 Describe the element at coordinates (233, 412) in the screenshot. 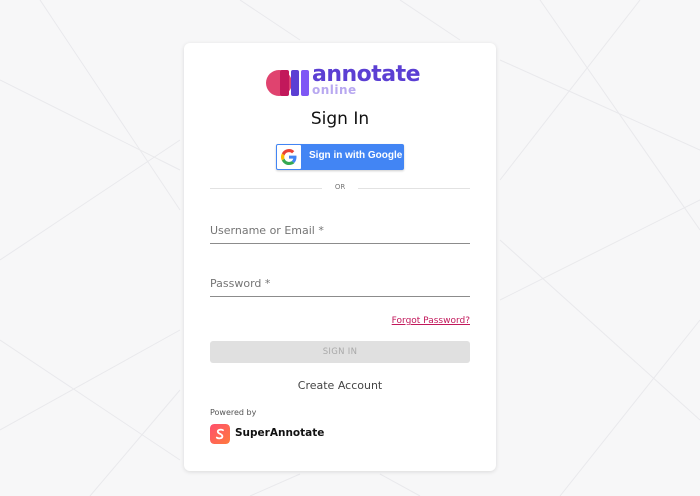

I see `powered-by-label: Powered by` at that location.